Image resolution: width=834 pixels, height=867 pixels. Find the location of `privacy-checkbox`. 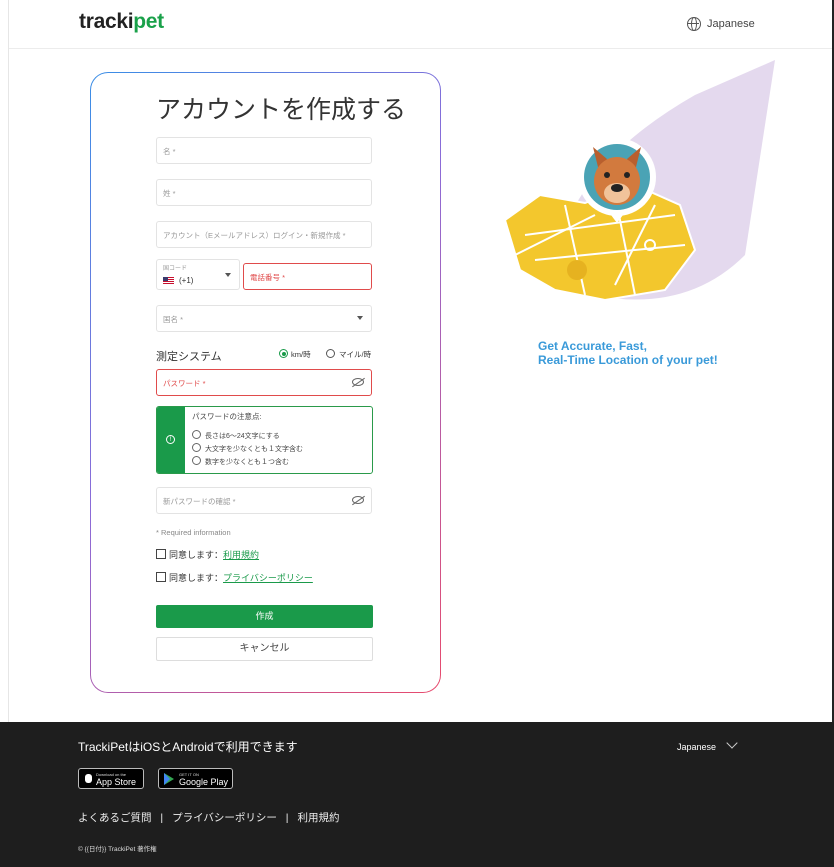

privacy-checkbox is located at coordinates (161, 577).